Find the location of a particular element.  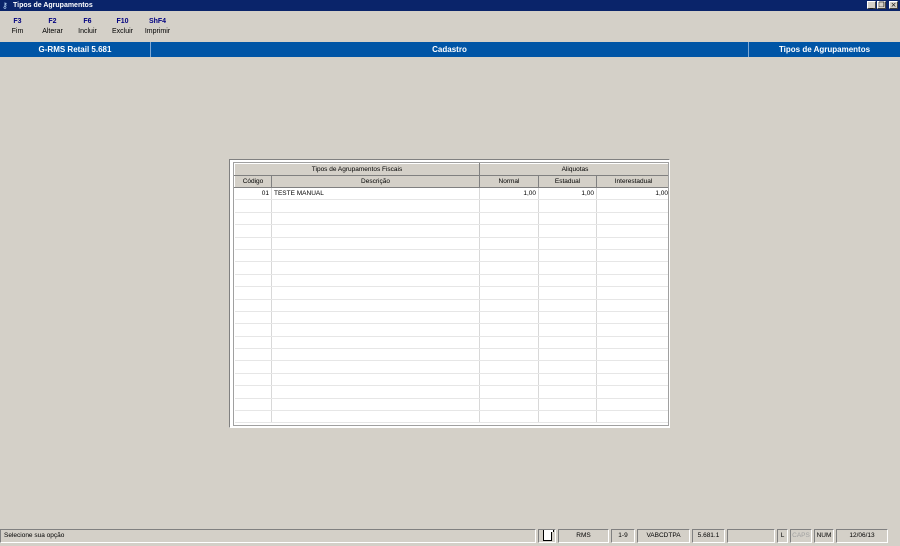

cell-interestadual: 1,00 is located at coordinates (632, 194).